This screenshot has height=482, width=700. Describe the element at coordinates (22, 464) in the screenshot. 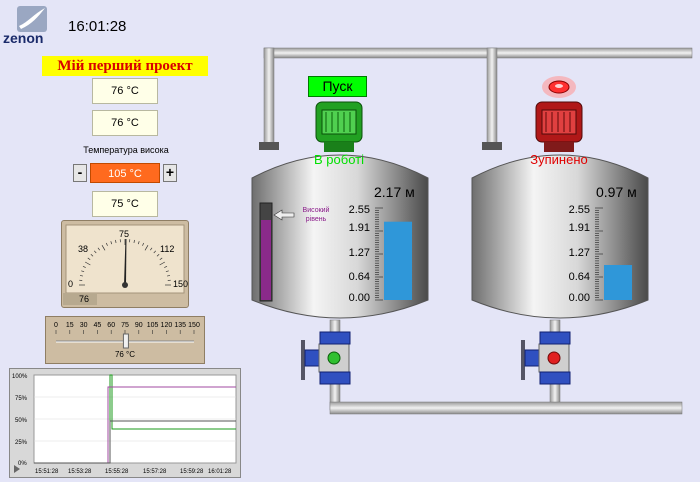

I see `trend-y-tick-0: 0%` at that location.